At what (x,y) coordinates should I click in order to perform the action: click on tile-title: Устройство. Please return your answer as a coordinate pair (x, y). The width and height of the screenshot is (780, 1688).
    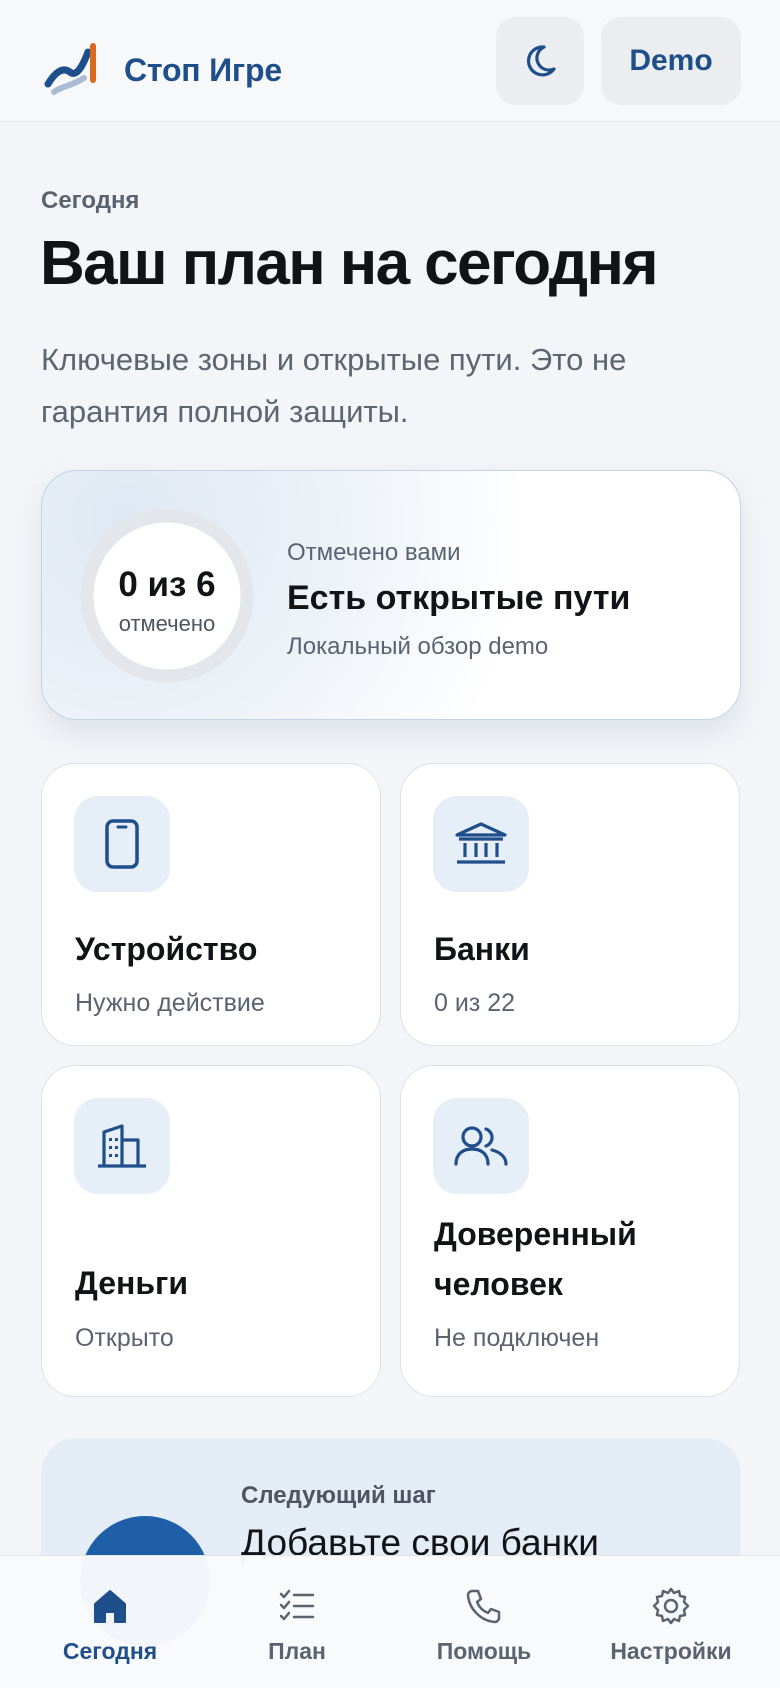
    Looking at the image, I should click on (166, 949).